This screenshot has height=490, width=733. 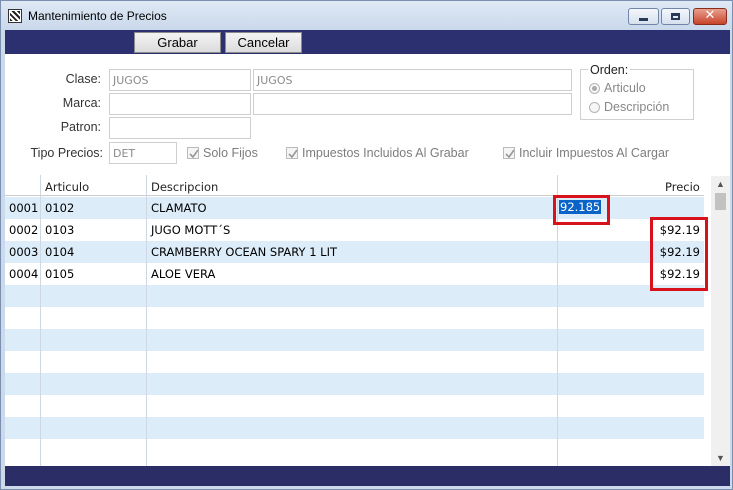 I want to click on row-descripcion: ALOE VERA, so click(x=183, y=274).